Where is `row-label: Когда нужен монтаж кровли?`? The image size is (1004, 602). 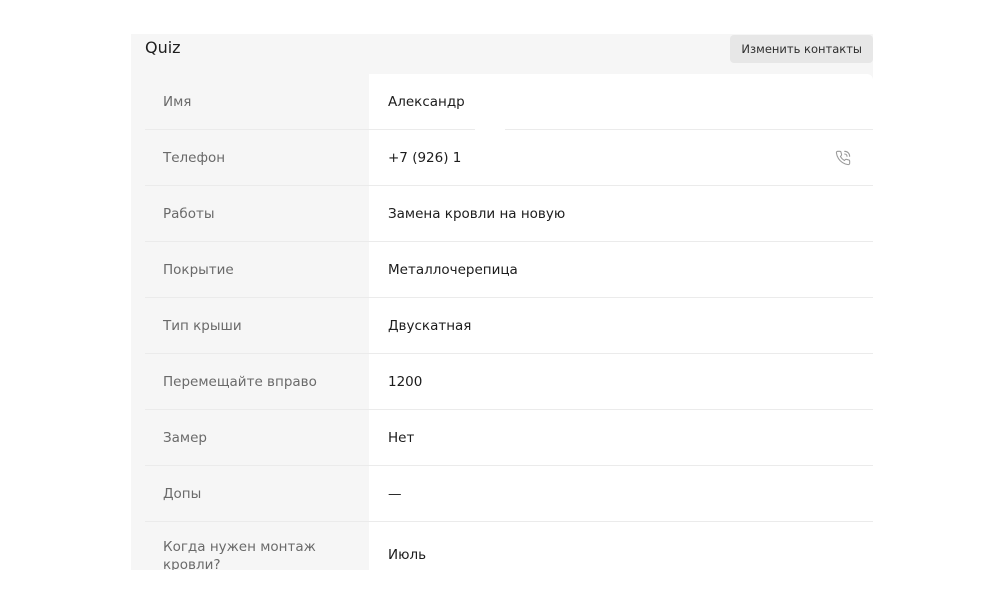 row-label: Когда нужен монтаж кровли? is located at coordinates (239, 554).